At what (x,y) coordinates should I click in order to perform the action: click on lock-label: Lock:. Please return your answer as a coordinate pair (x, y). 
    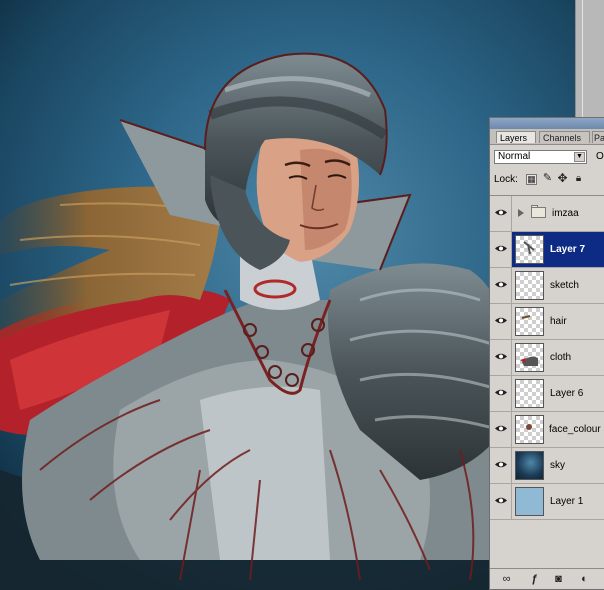
    Looking at the image, I should click on (506, 179).